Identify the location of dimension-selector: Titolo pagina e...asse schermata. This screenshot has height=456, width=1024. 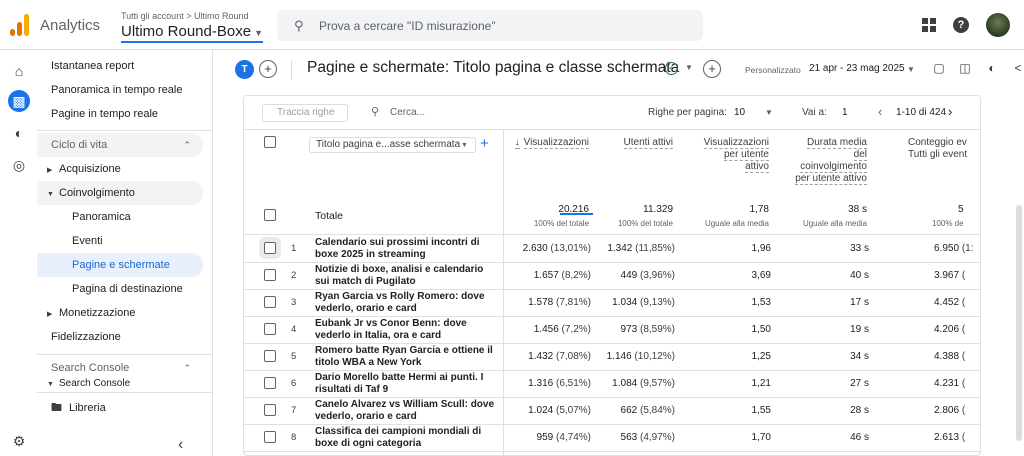
(392, 145).